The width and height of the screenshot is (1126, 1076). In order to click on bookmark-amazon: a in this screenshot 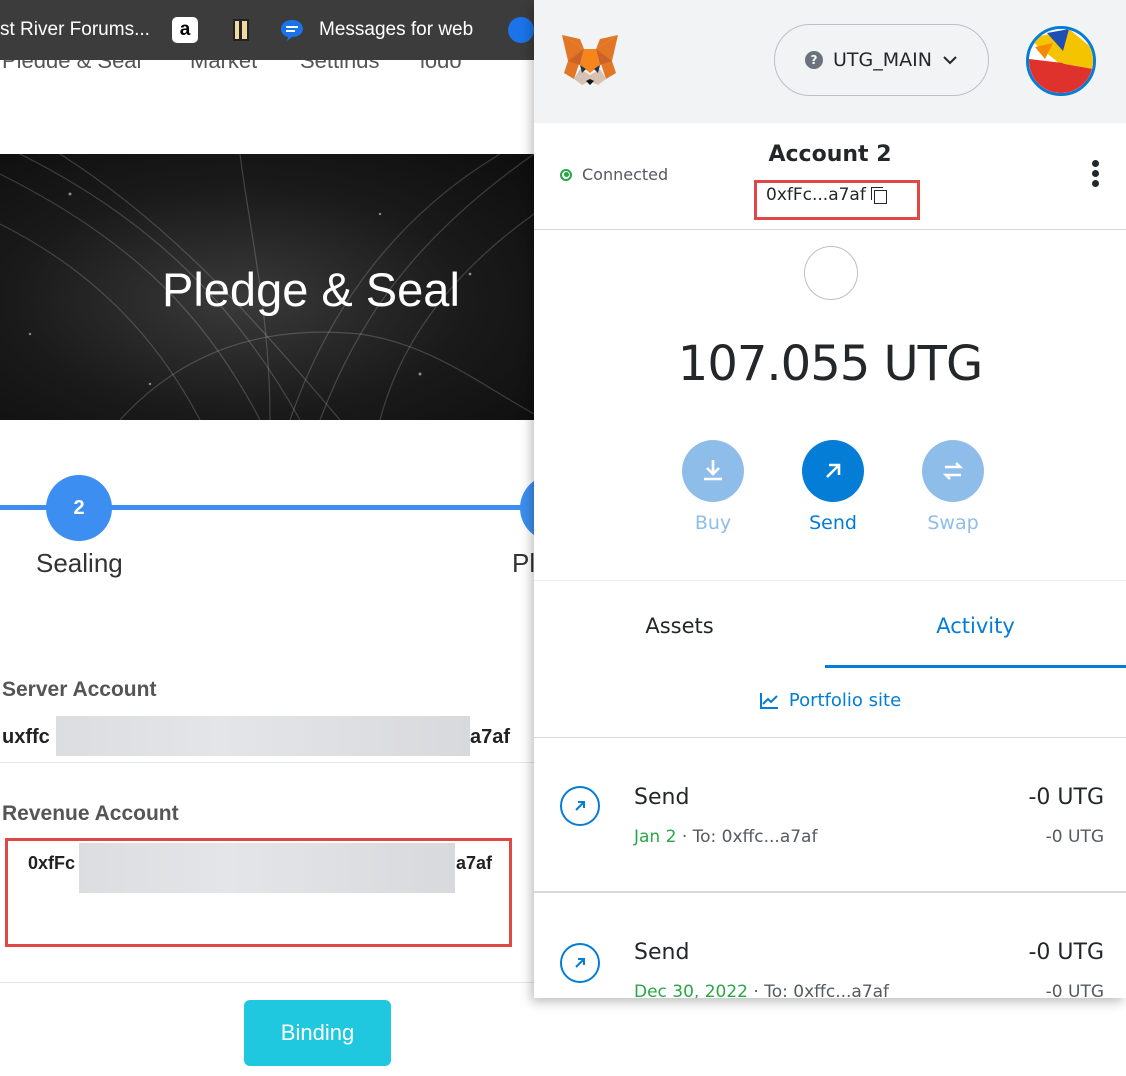, I will do `click(185, 30)`.